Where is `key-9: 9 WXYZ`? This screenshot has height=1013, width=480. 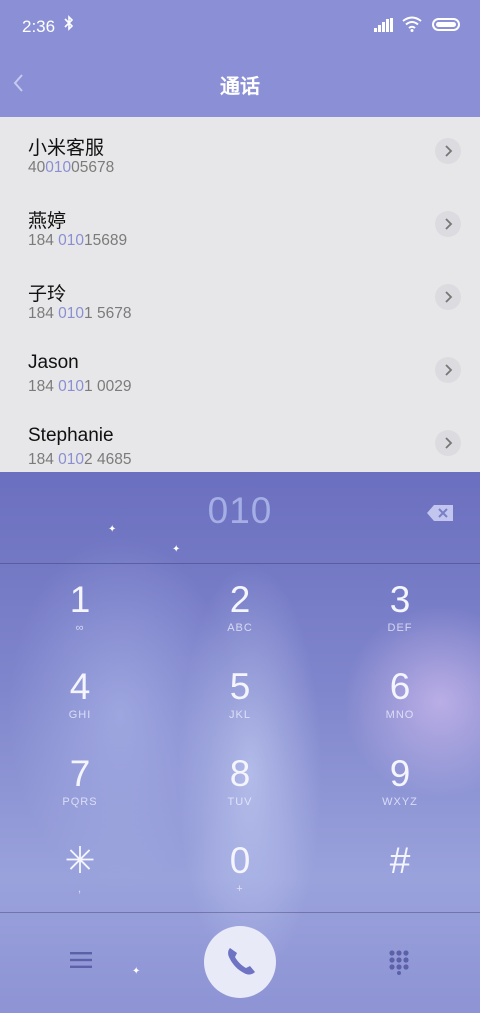
key-9: 9 WXYZ is located at coordinates (400, 783).